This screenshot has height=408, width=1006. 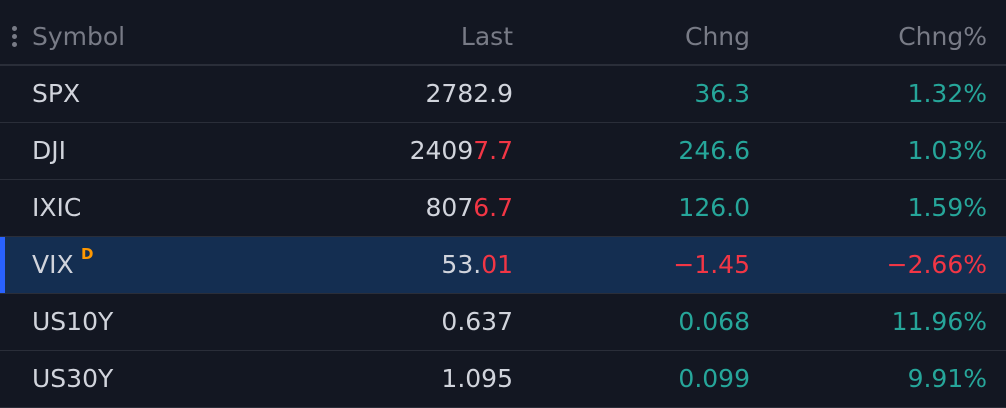 I want to click on symbol-cell: US10Y, so click(x=73, y=321).